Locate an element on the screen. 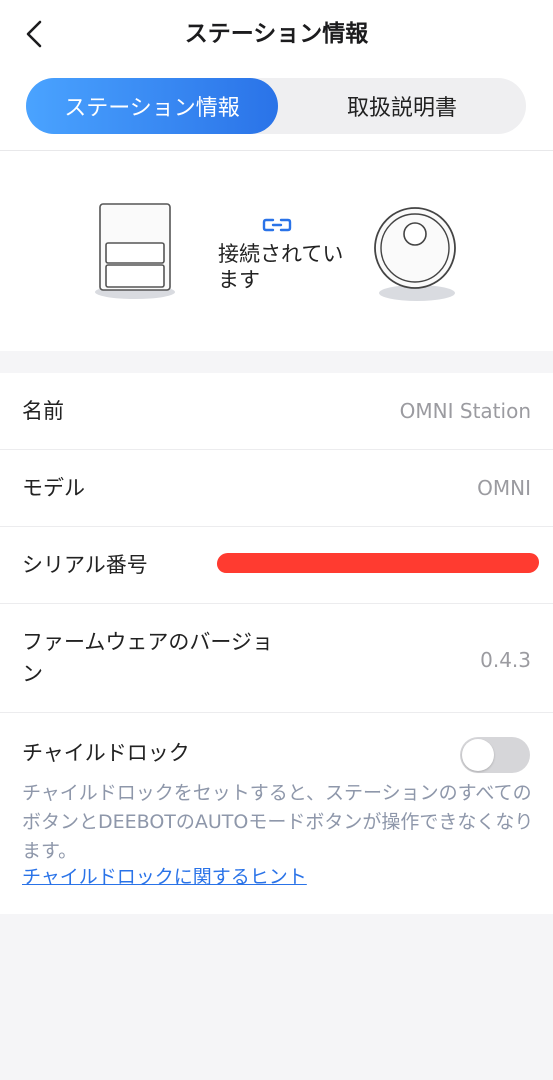 The image size is (553, 1080). link-icon is located at coordinates (277, 225).